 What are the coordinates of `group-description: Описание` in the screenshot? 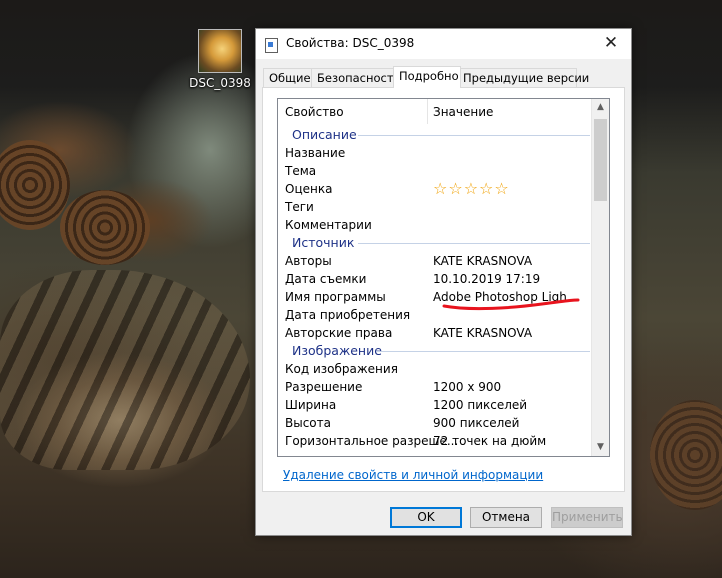 It's located at (434, 135).